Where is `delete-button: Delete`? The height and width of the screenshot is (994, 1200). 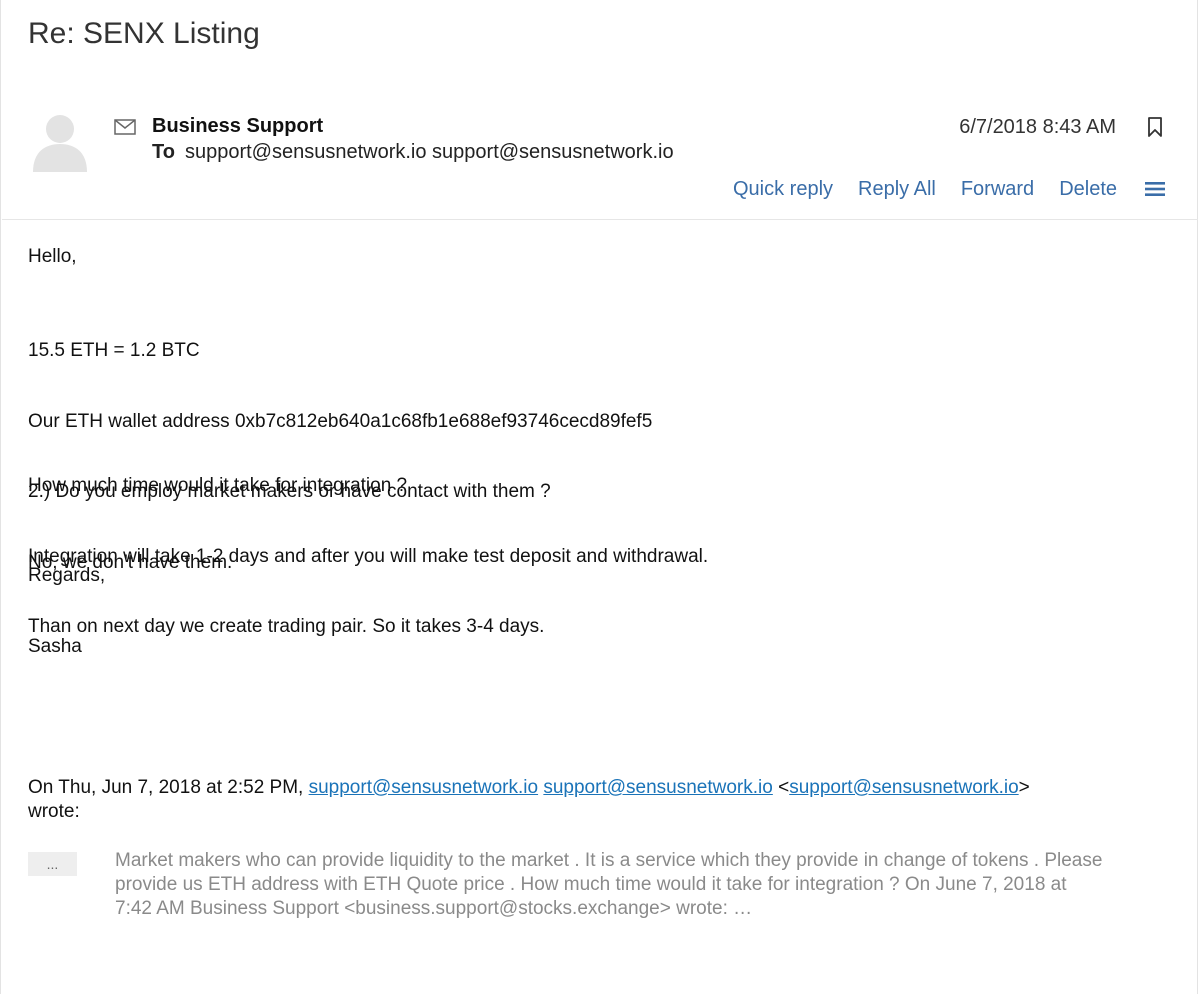 delete-button: Delete is located at coordinates (1088, 189).